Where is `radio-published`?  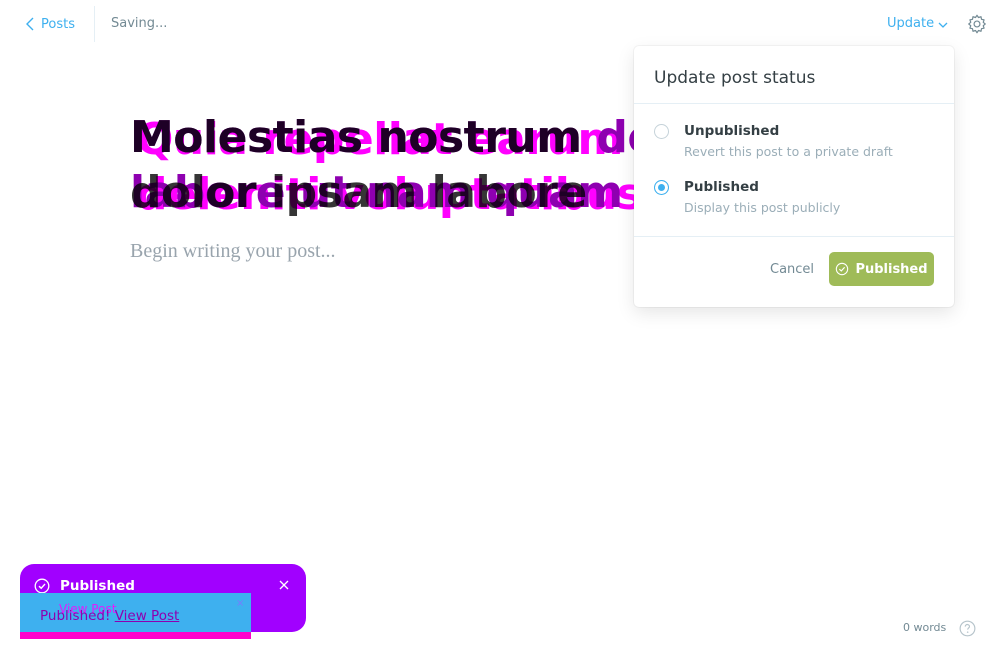
radio-published is located at coordinates (661, 187).